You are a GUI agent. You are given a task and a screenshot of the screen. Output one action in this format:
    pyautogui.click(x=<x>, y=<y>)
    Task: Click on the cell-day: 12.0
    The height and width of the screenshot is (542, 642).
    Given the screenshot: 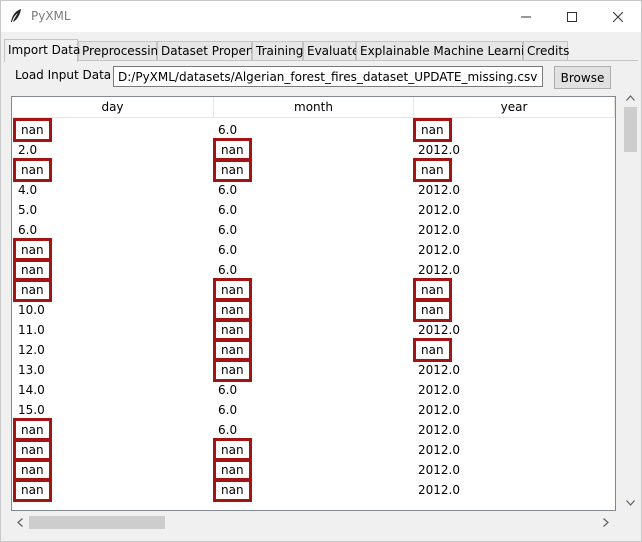 What is the action you would take?
    pyautogui.click(x=31, y=350)
    